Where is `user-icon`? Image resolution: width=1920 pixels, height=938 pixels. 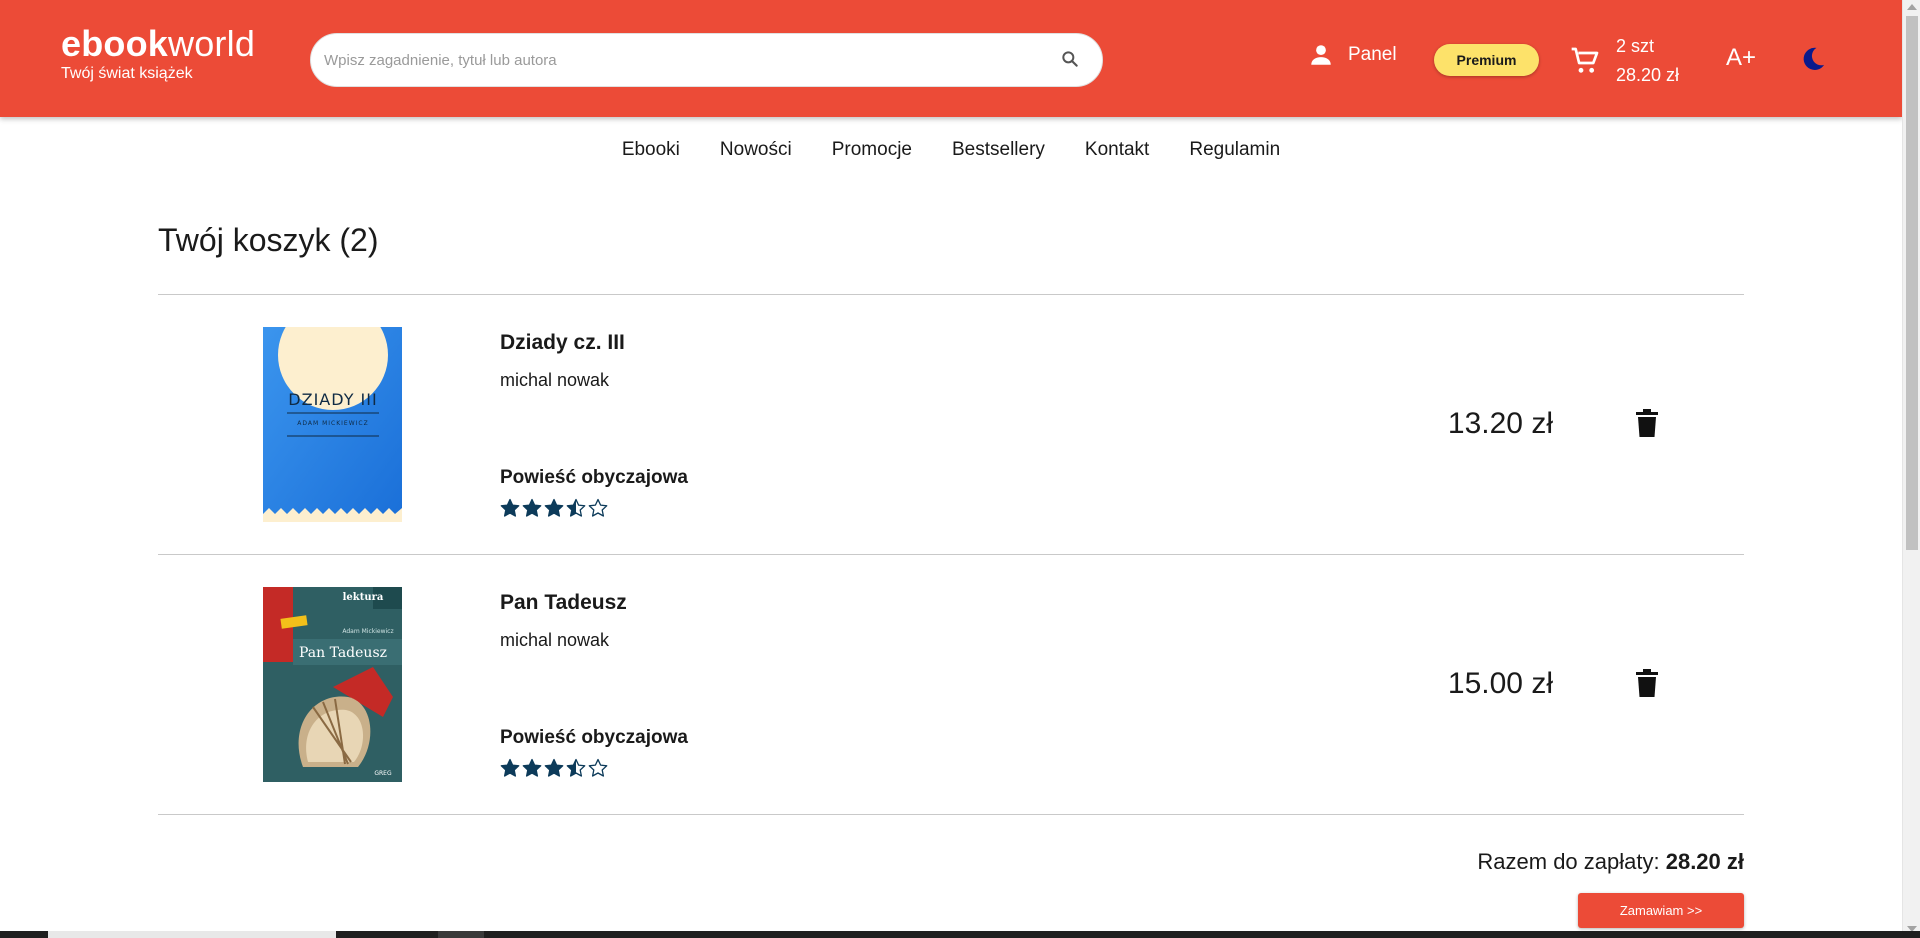 user-icon is located at coordinates (1321, 55).